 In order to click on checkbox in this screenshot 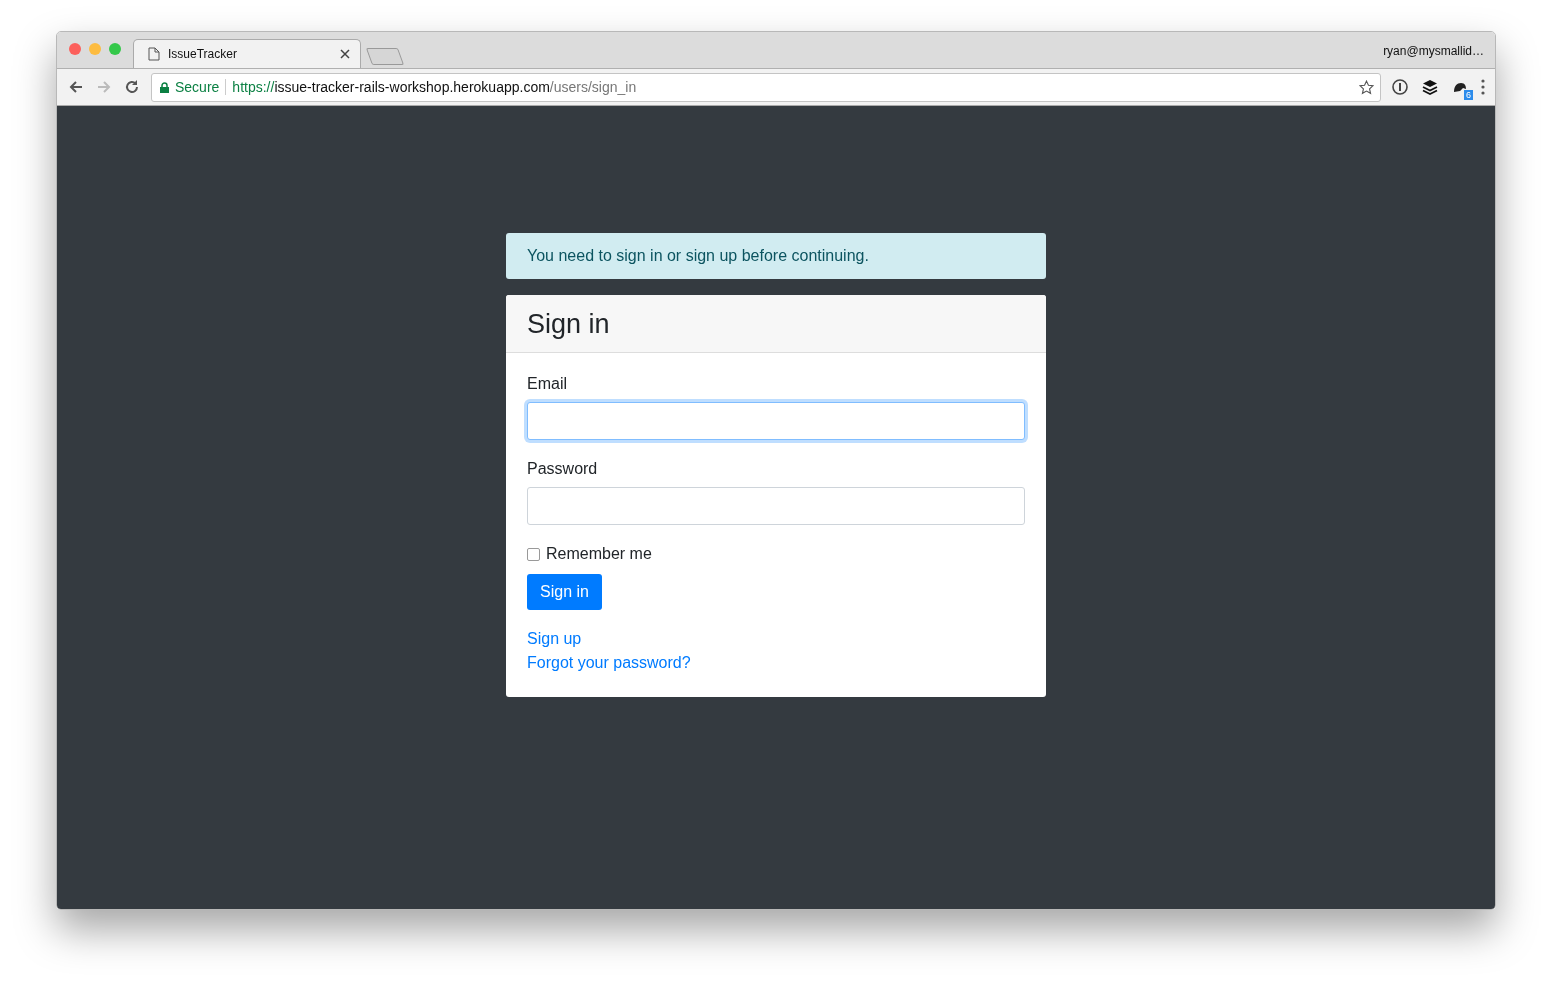, I will do `click(533, 554)`.